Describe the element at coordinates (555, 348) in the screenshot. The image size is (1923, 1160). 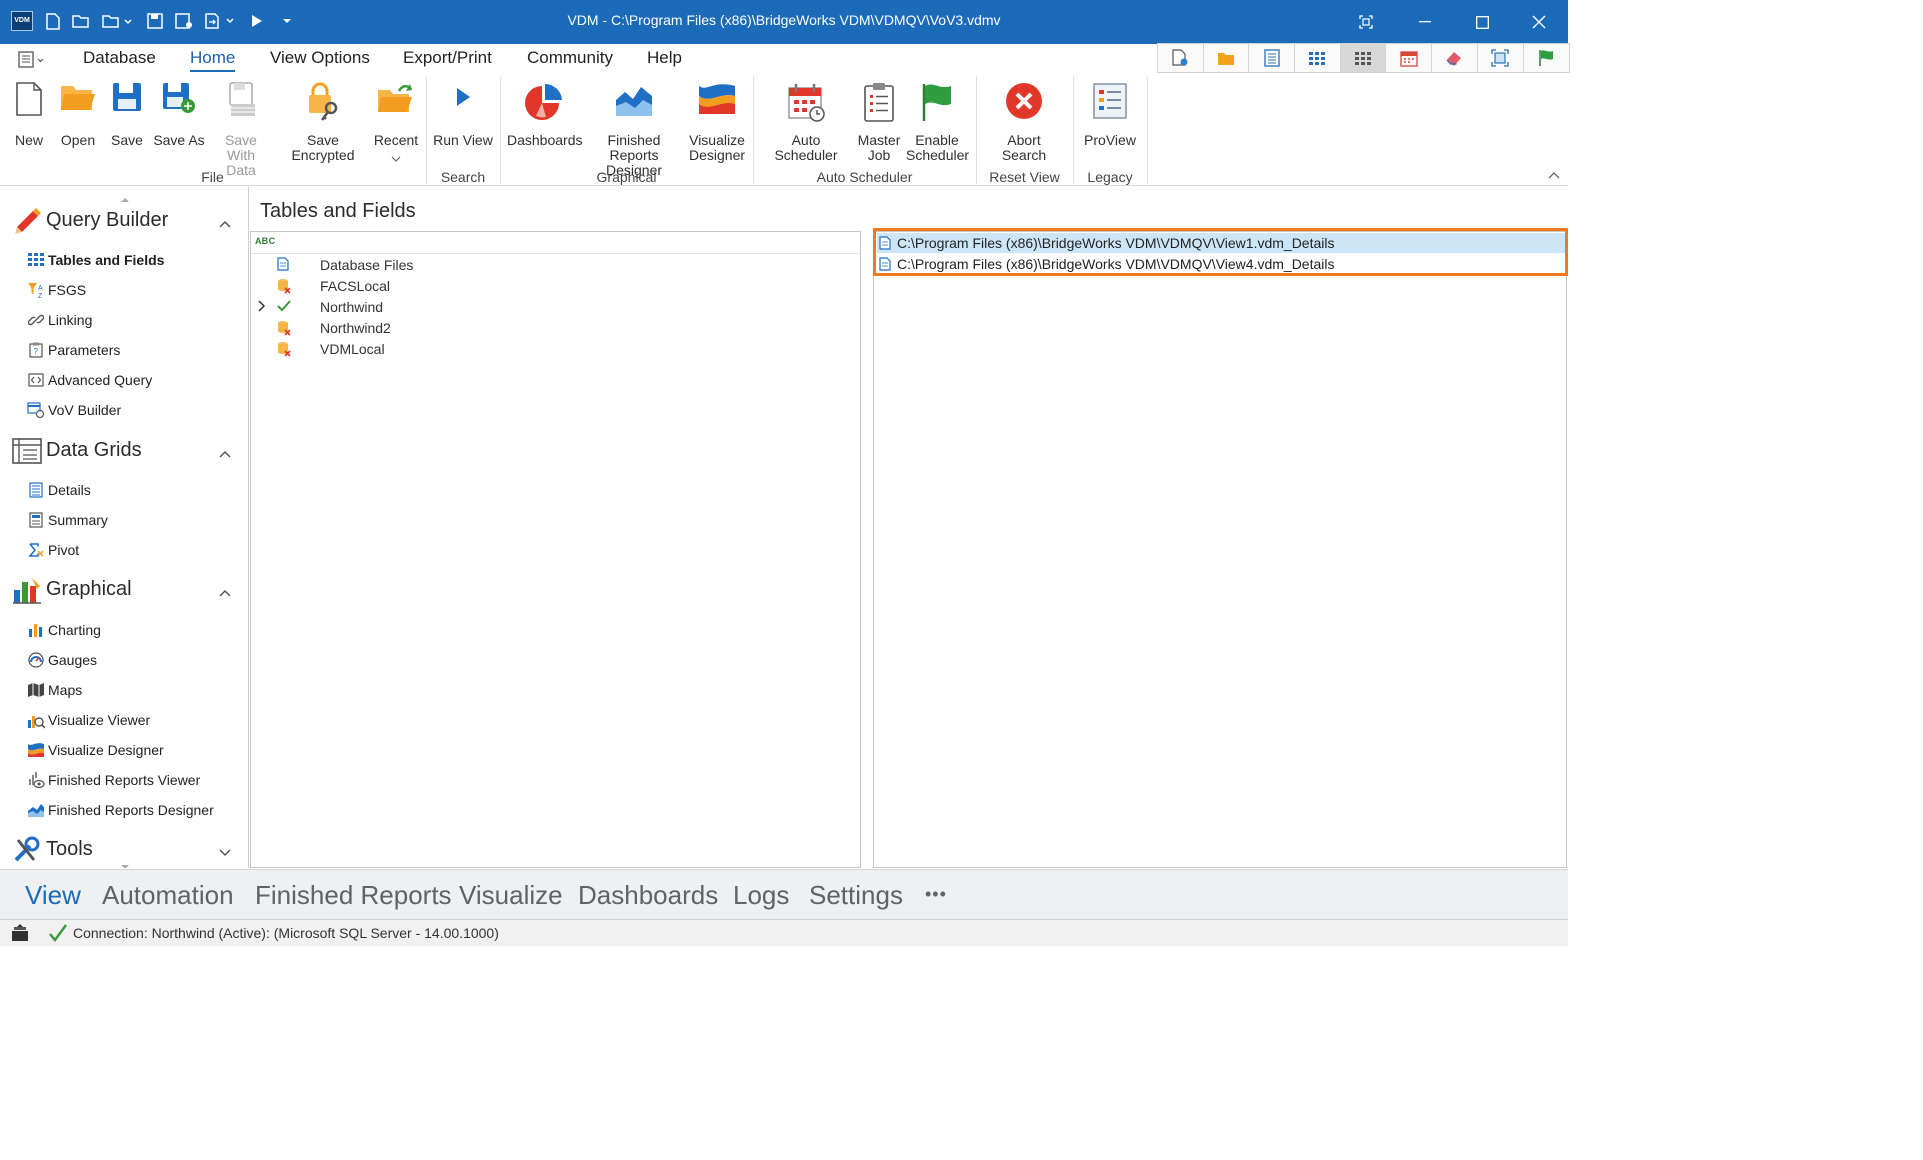
I see `tree-item-vdmlocal: VDMLocal` at that location.